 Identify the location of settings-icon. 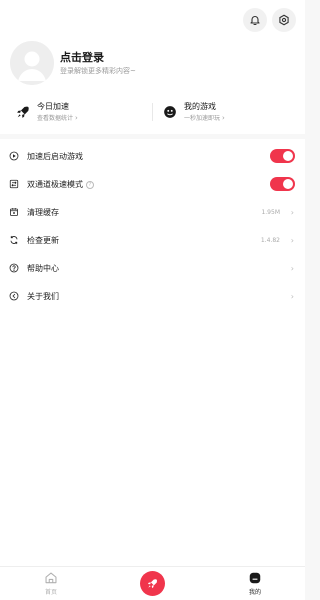
(284, 20).